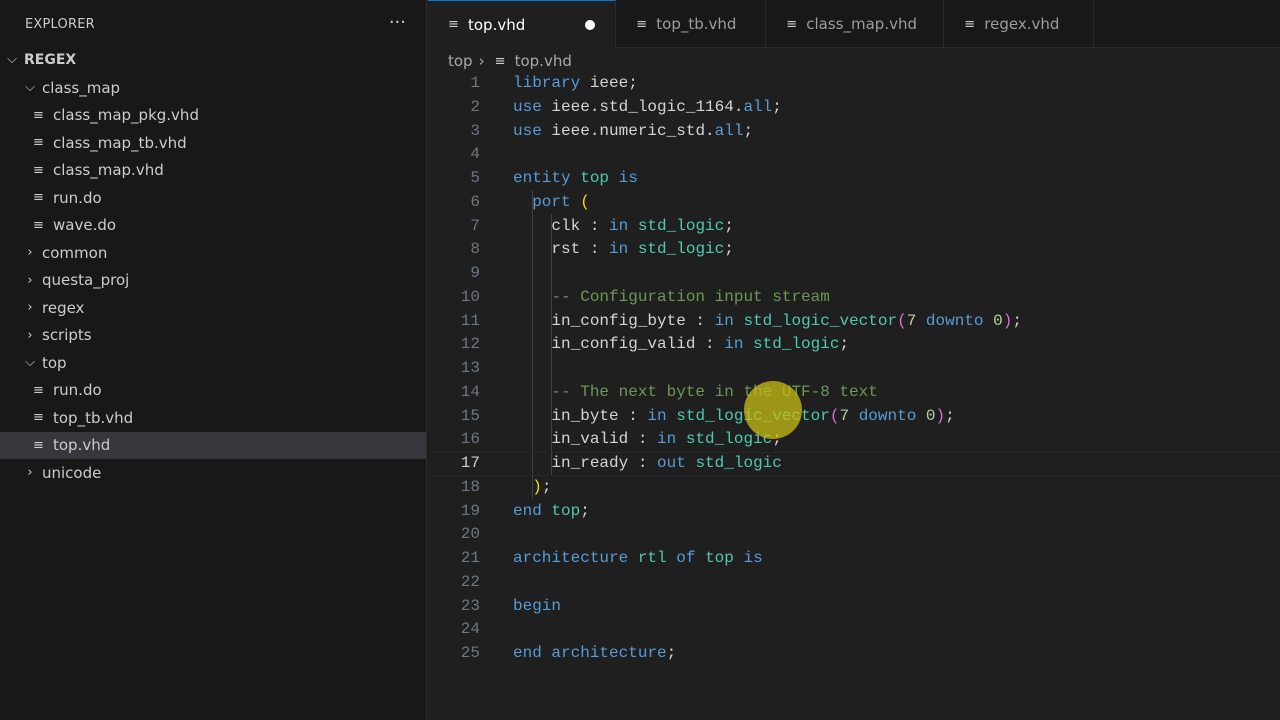 Image resolution: width=1280 pixels, height=720 pixels. Describe the element at coordinates (690, 296) in the screenshot. I see `code-token: -- Configuration input stream` at that location.